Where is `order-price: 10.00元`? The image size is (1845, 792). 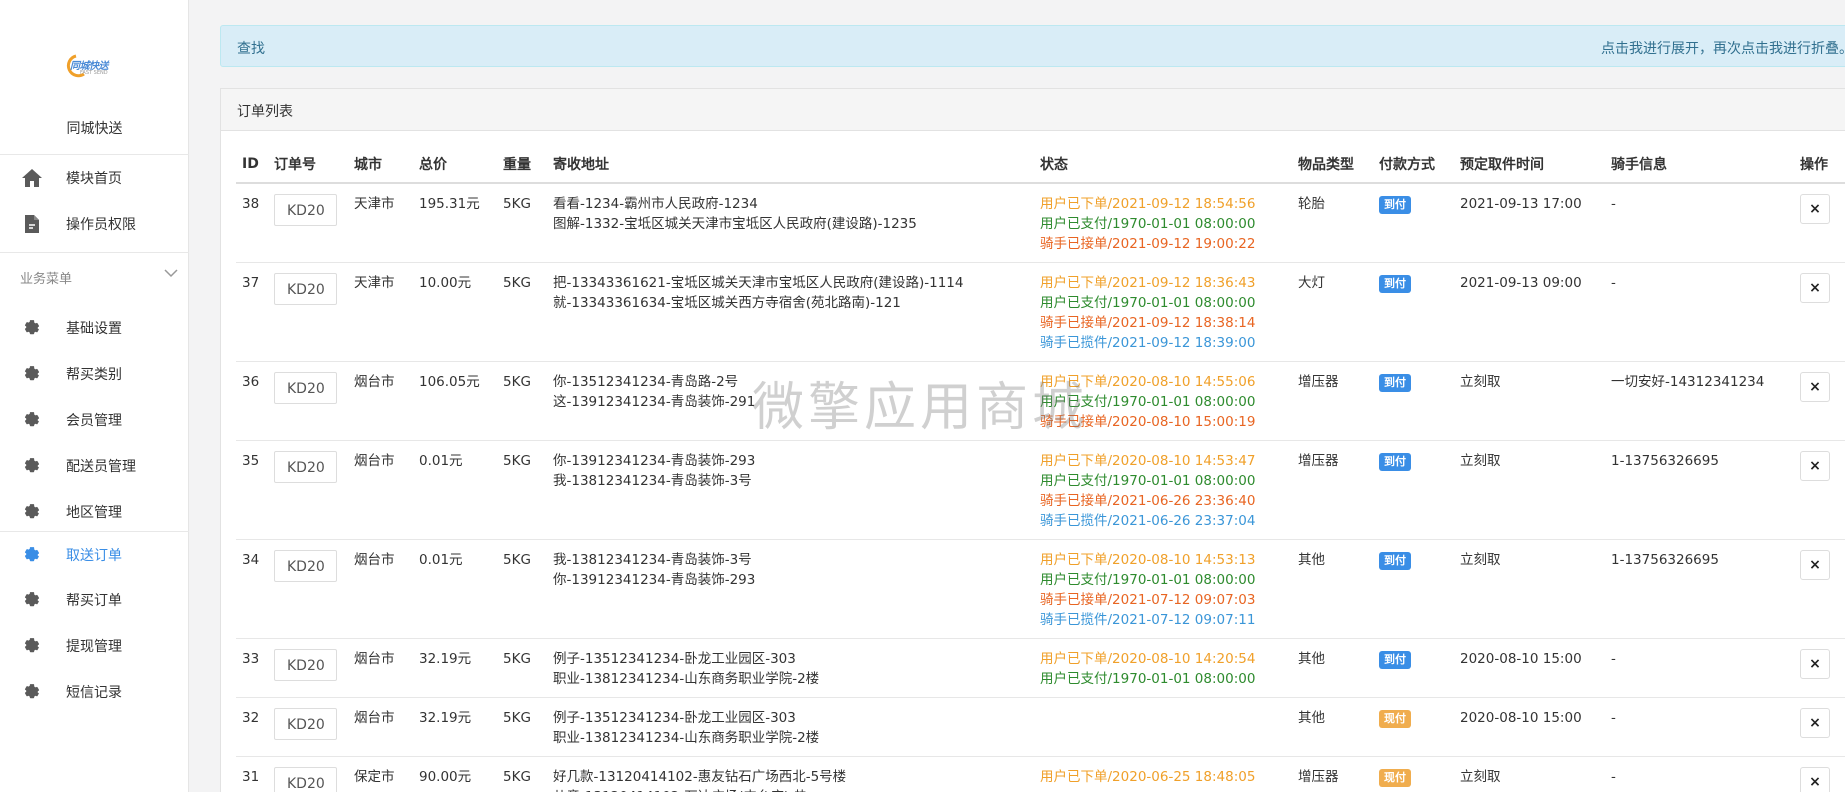
order-price: 10.00元 is located at coordinates (455, 312).